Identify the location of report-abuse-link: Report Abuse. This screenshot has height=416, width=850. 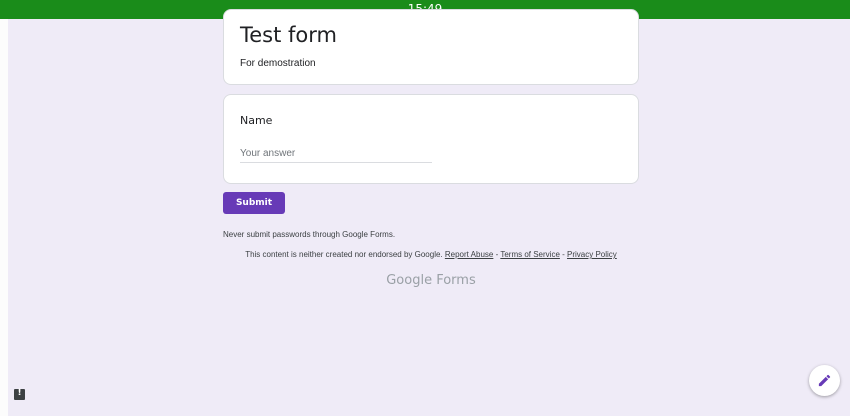
(469, 254).